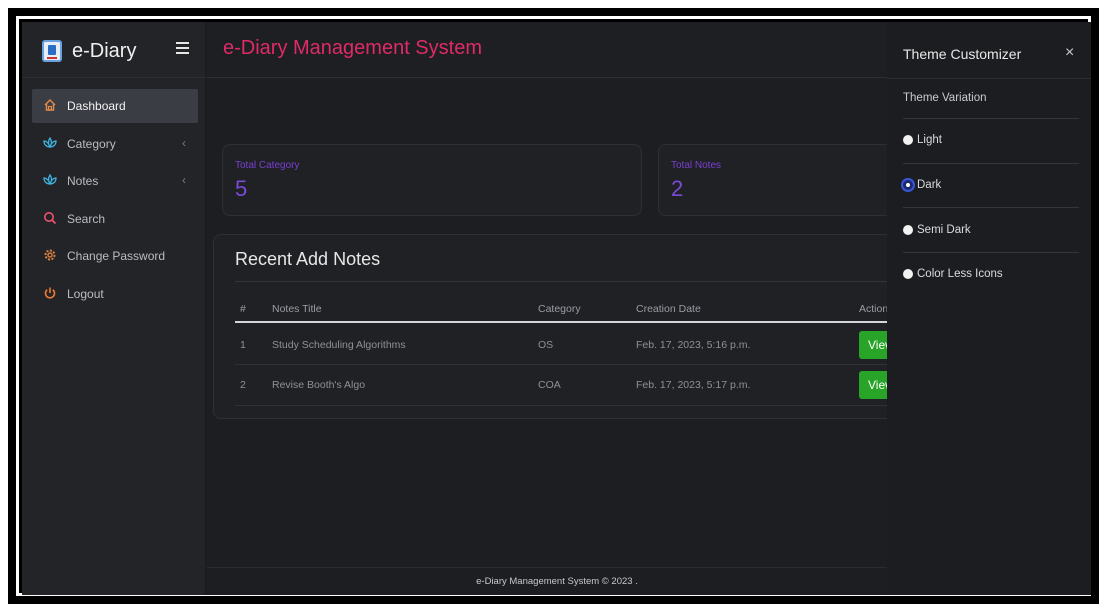 This screenshot has height=604, width=1107. What do you see at coordinates (241, 188) in the screenshot?
I see `stat-value: 5` at bounding box center [241, 188].